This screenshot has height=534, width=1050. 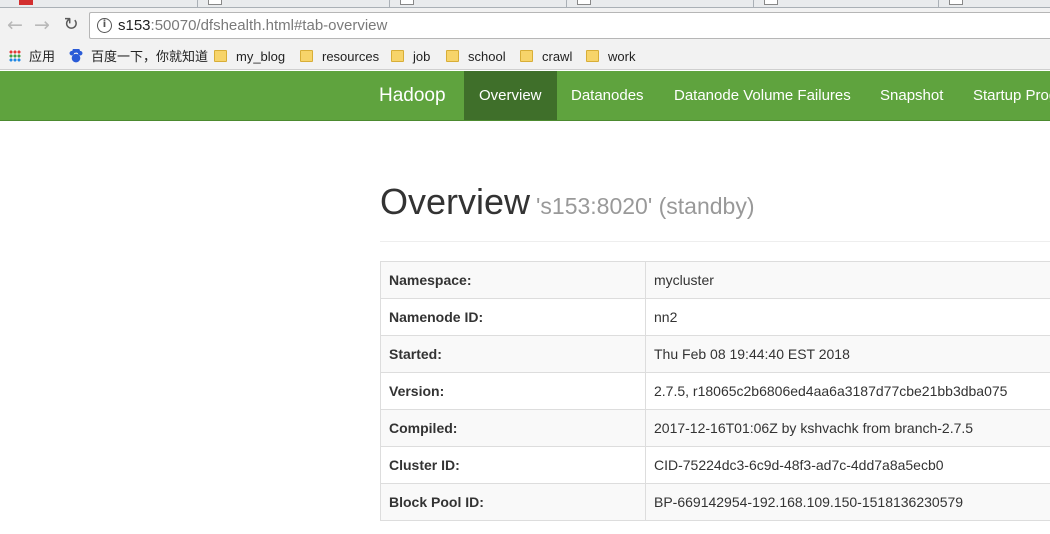 I want to click on bookmark-label: resources, so click(x=351, y=56).